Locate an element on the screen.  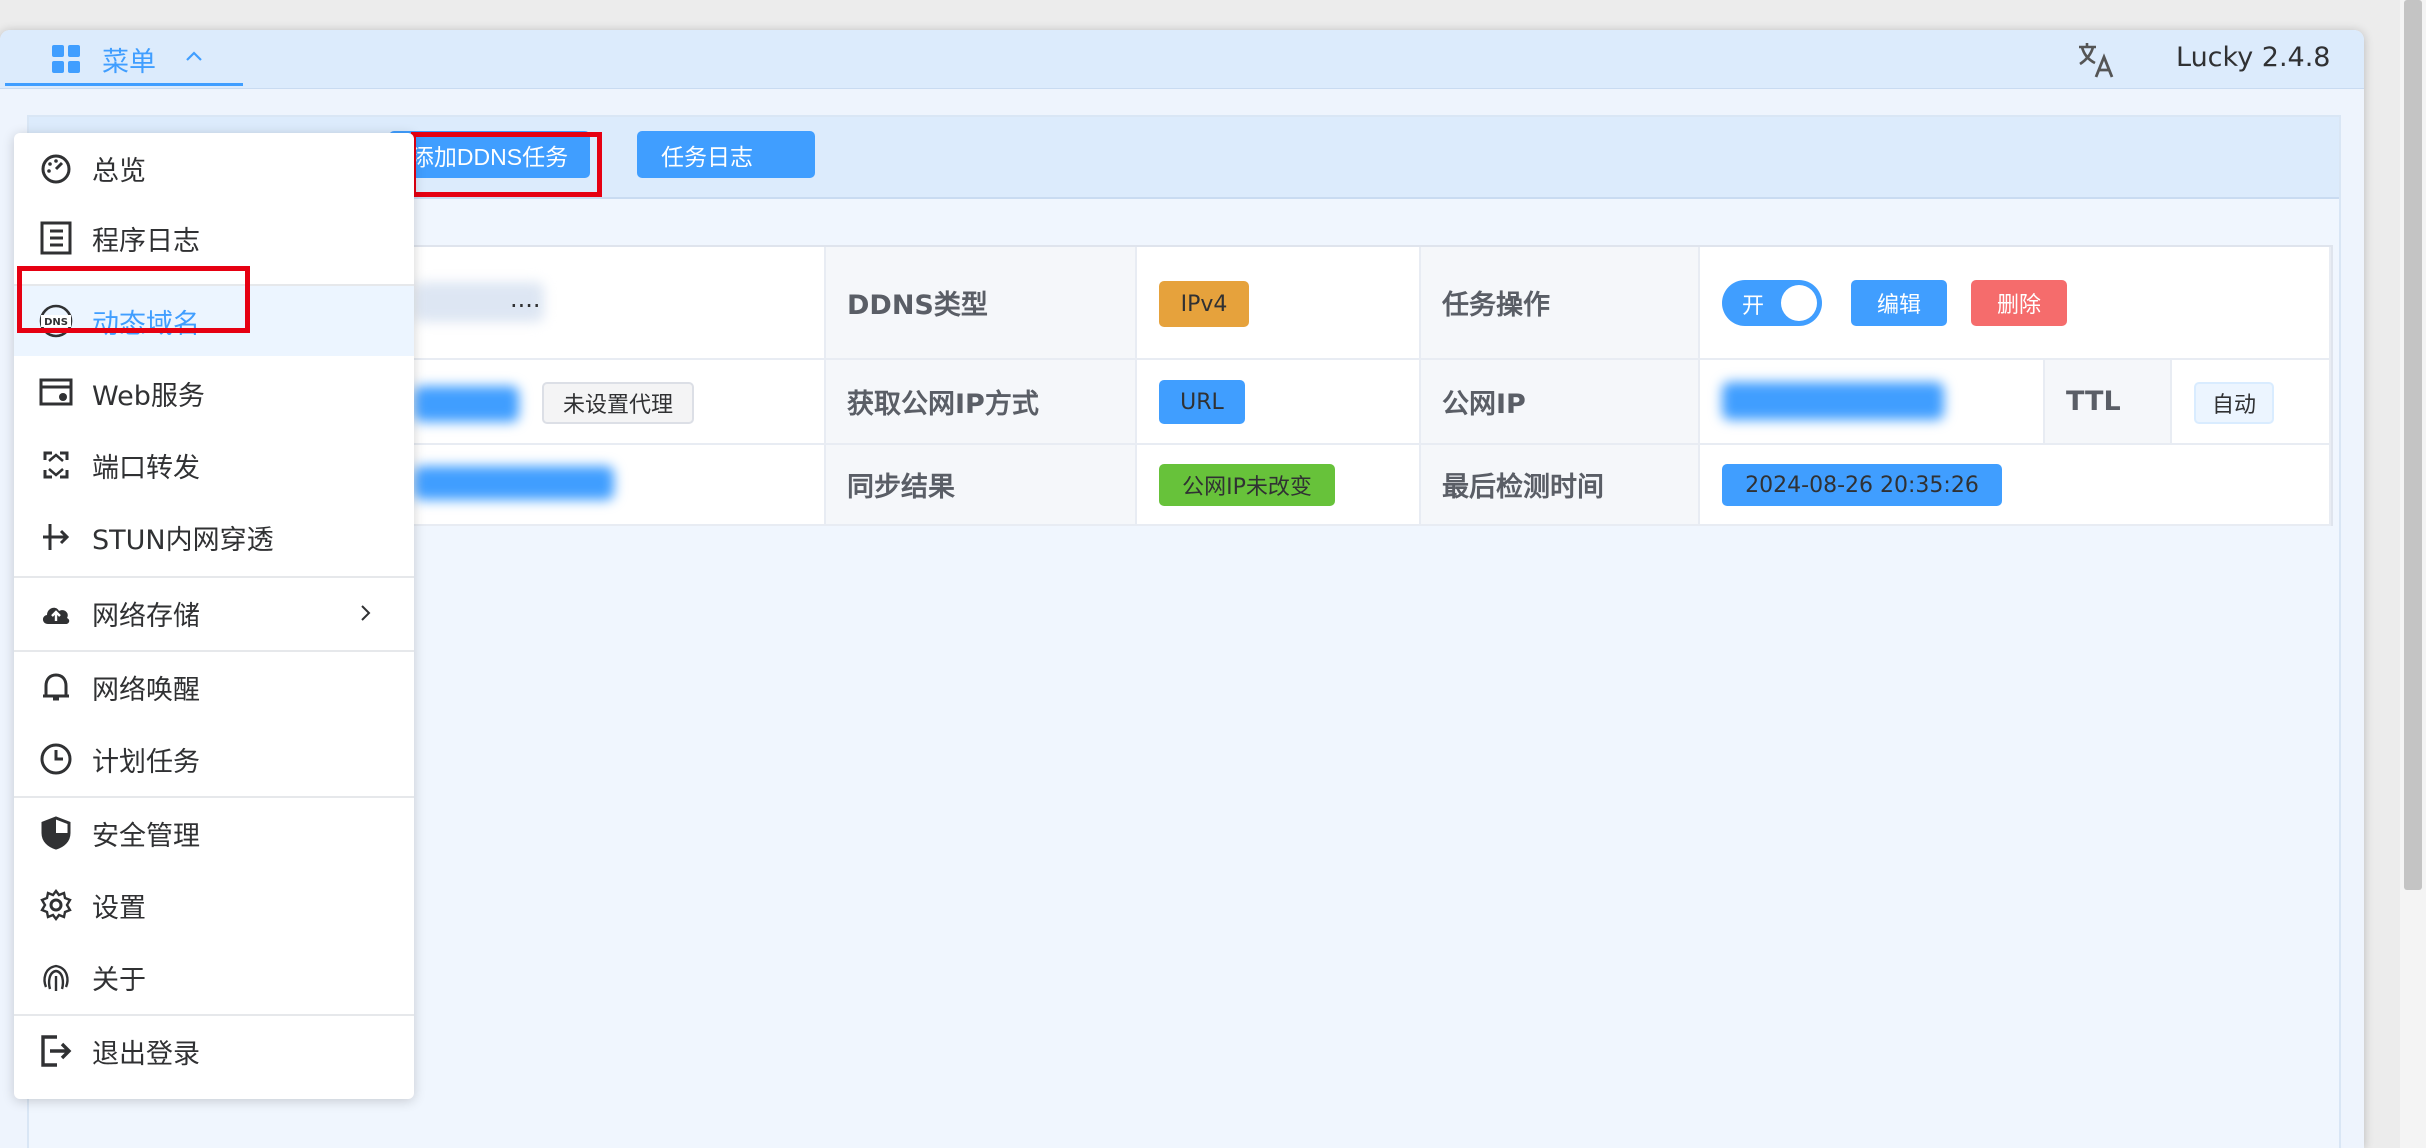
translate-icon is located at coordinates (2096, 60).